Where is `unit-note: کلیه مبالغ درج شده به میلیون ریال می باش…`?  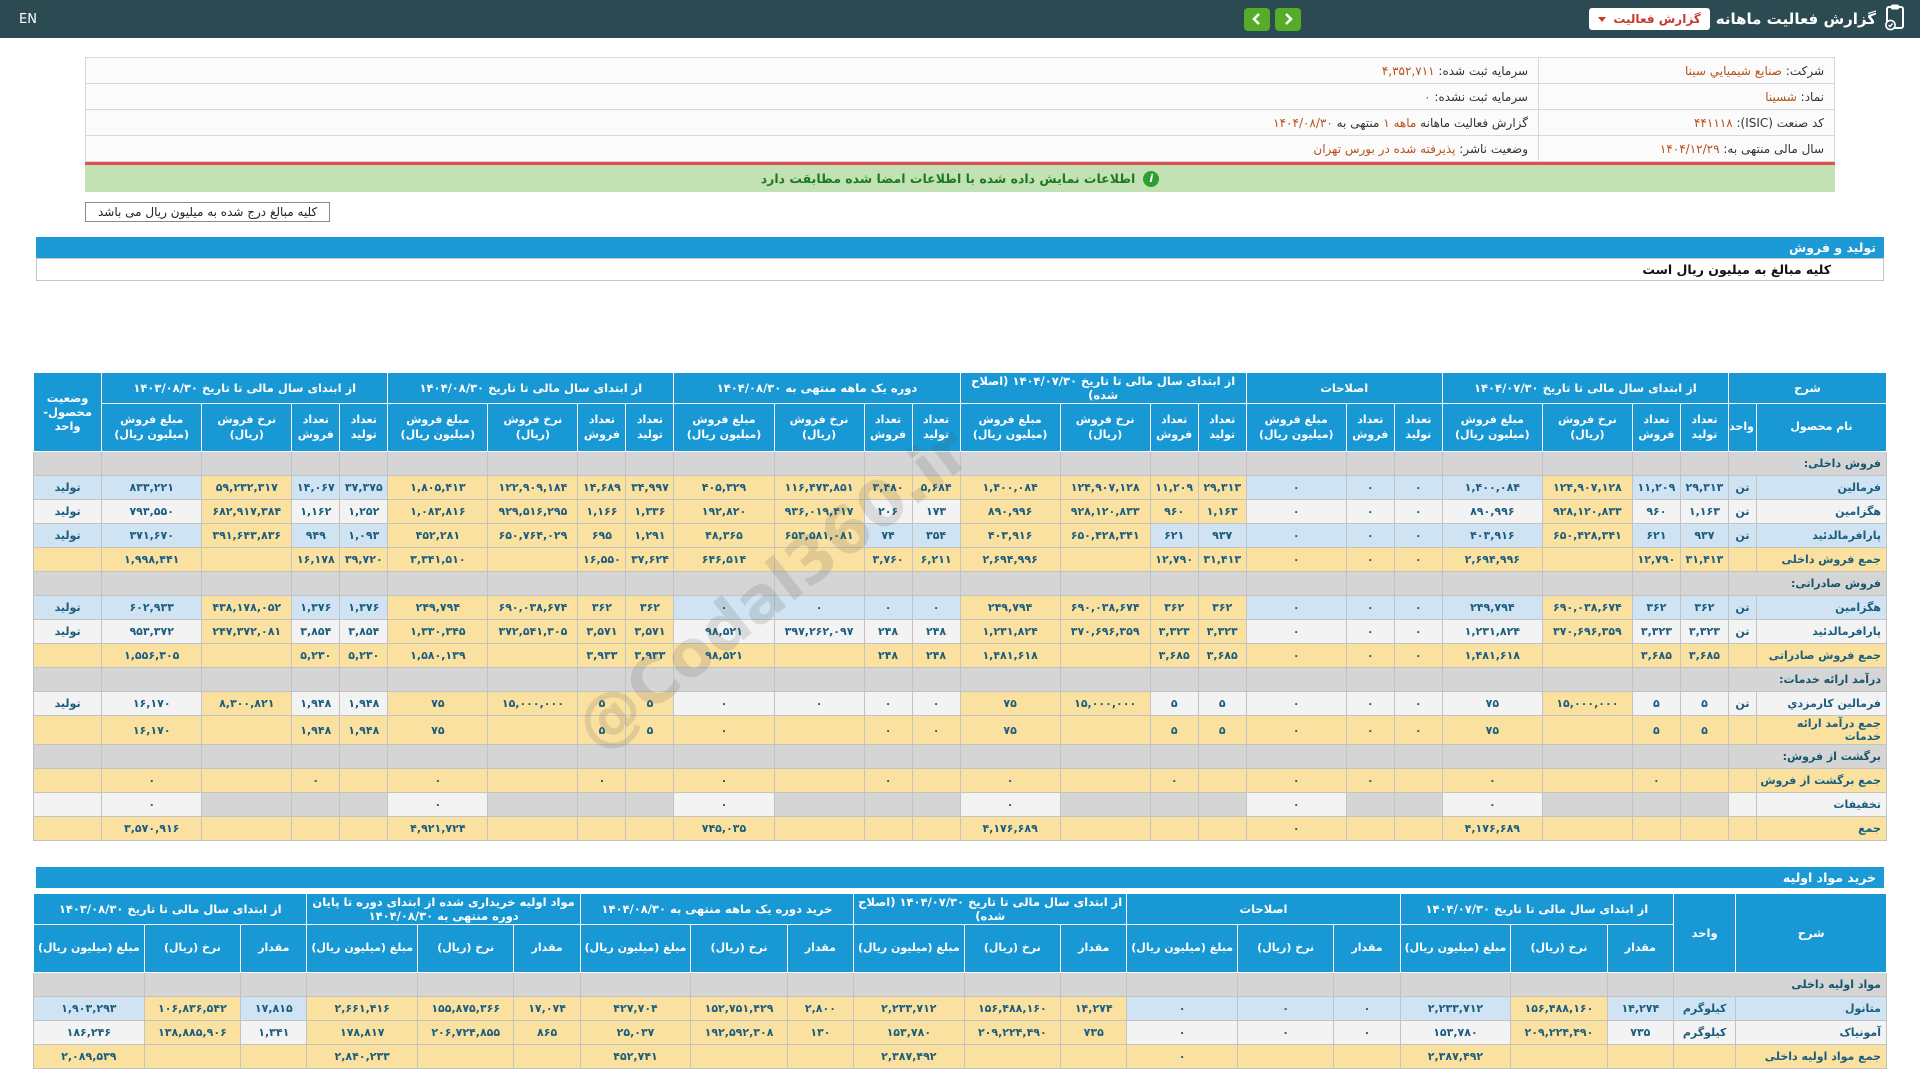
unit-note: کلیه مبالغ درج شده به میلیون ریال می باش… is located at coordinates (208, 212).